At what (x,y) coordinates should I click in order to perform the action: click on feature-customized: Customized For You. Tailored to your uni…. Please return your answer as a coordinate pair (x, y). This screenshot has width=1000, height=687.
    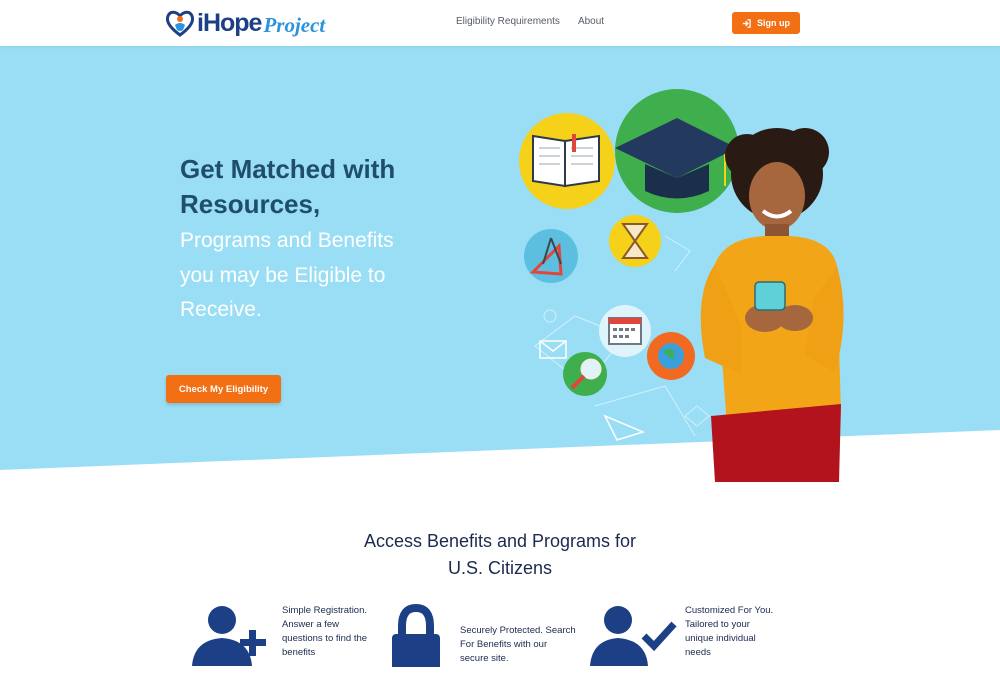
    Looking at the image, I should click on (683, 635).